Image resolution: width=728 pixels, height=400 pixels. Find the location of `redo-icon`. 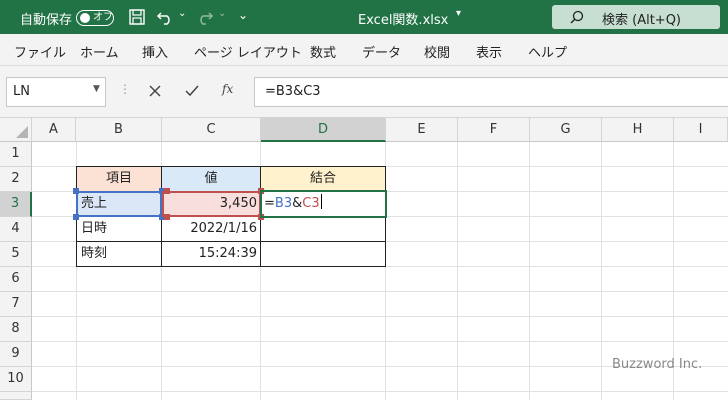

redo-icon is located at coordinates (207, 18).